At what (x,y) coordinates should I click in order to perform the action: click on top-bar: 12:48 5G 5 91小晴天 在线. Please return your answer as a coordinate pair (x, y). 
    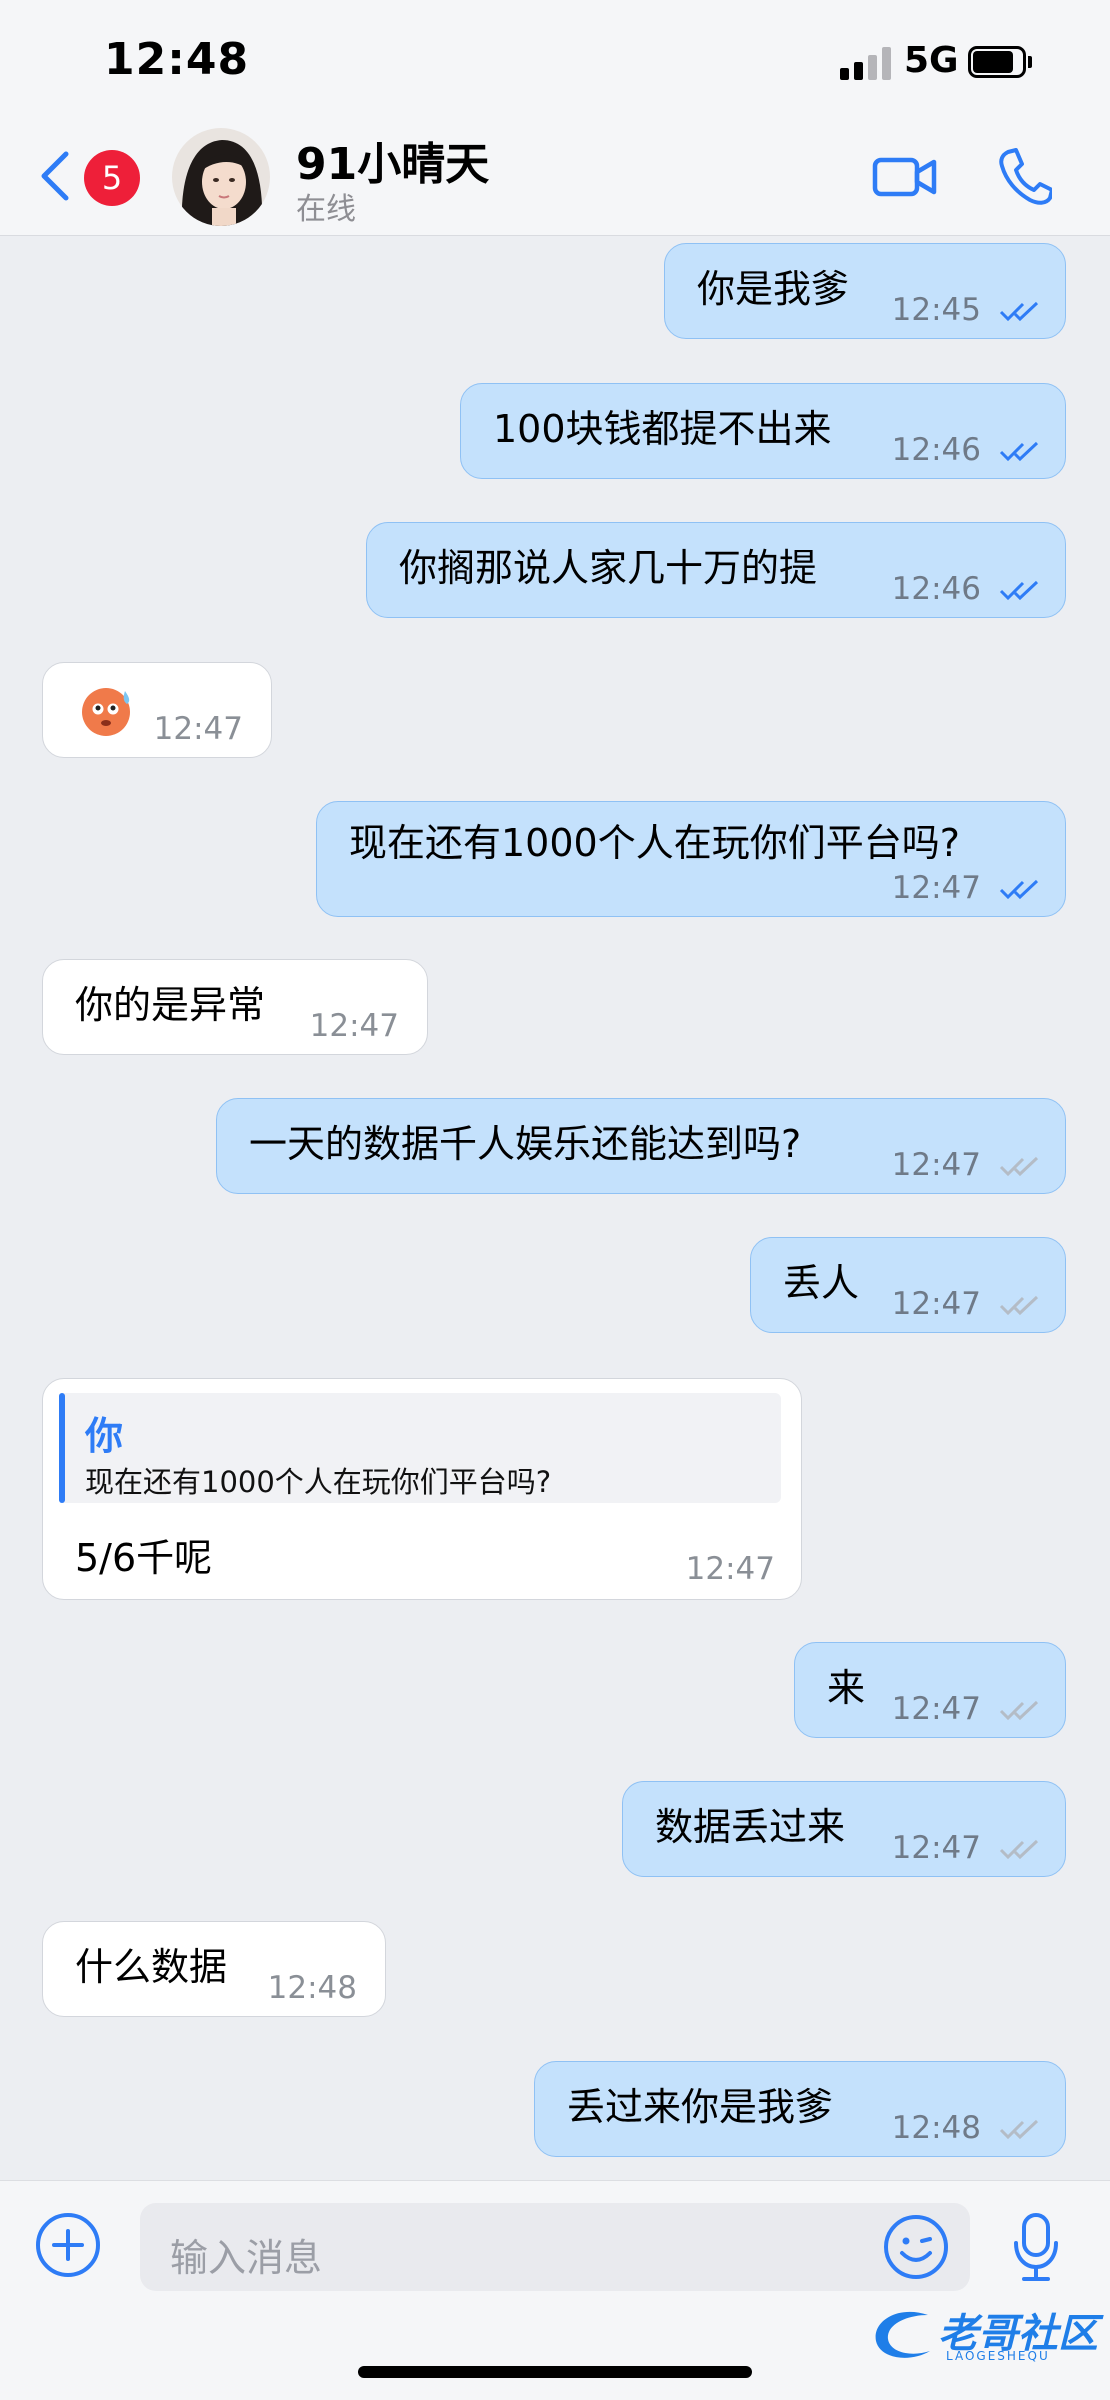
    Looking at the image, I should click on (555, 118).